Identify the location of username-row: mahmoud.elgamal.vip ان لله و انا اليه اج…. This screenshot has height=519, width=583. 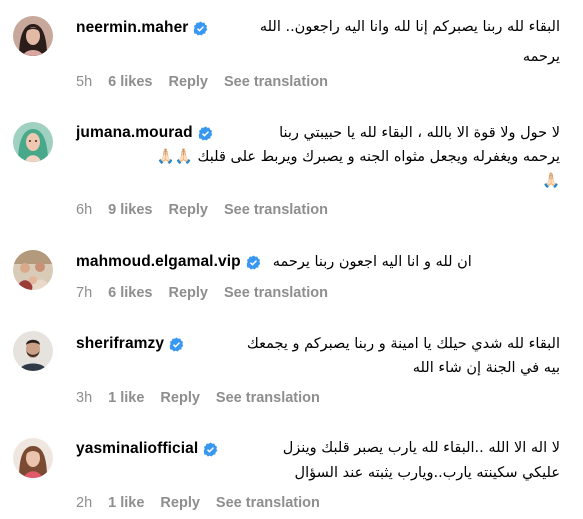
(274, 262).